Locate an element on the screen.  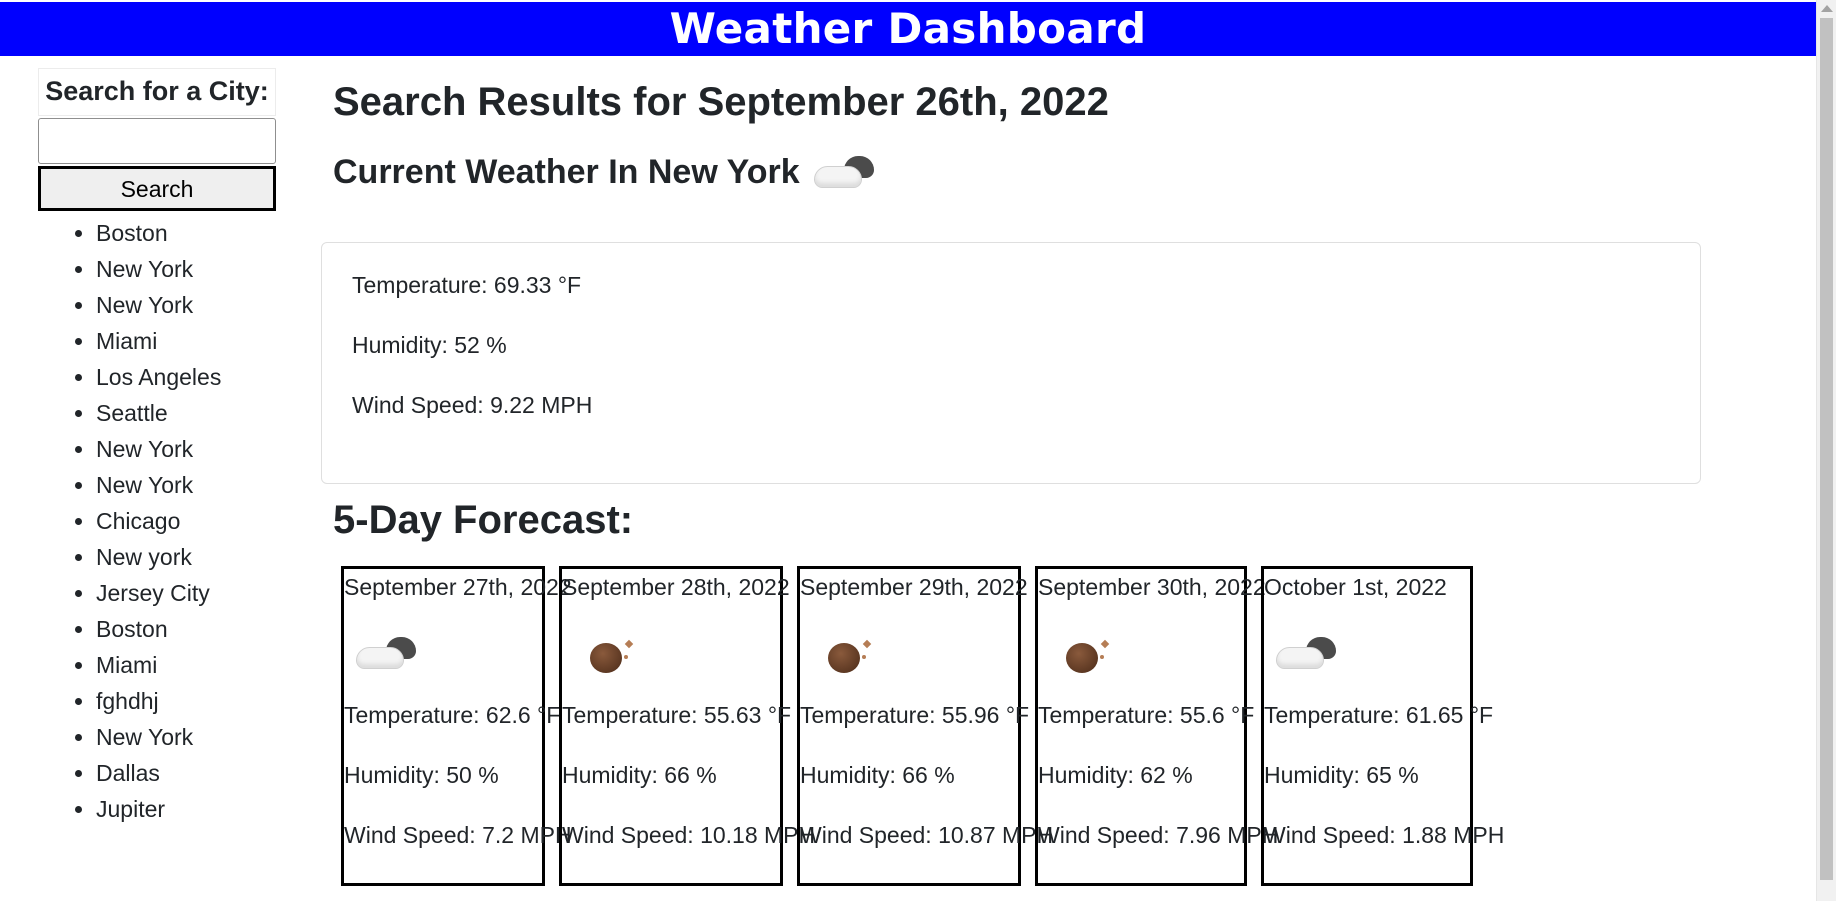
forecast-title: 5-Day Forecast: is located at coordinates (483, 520).